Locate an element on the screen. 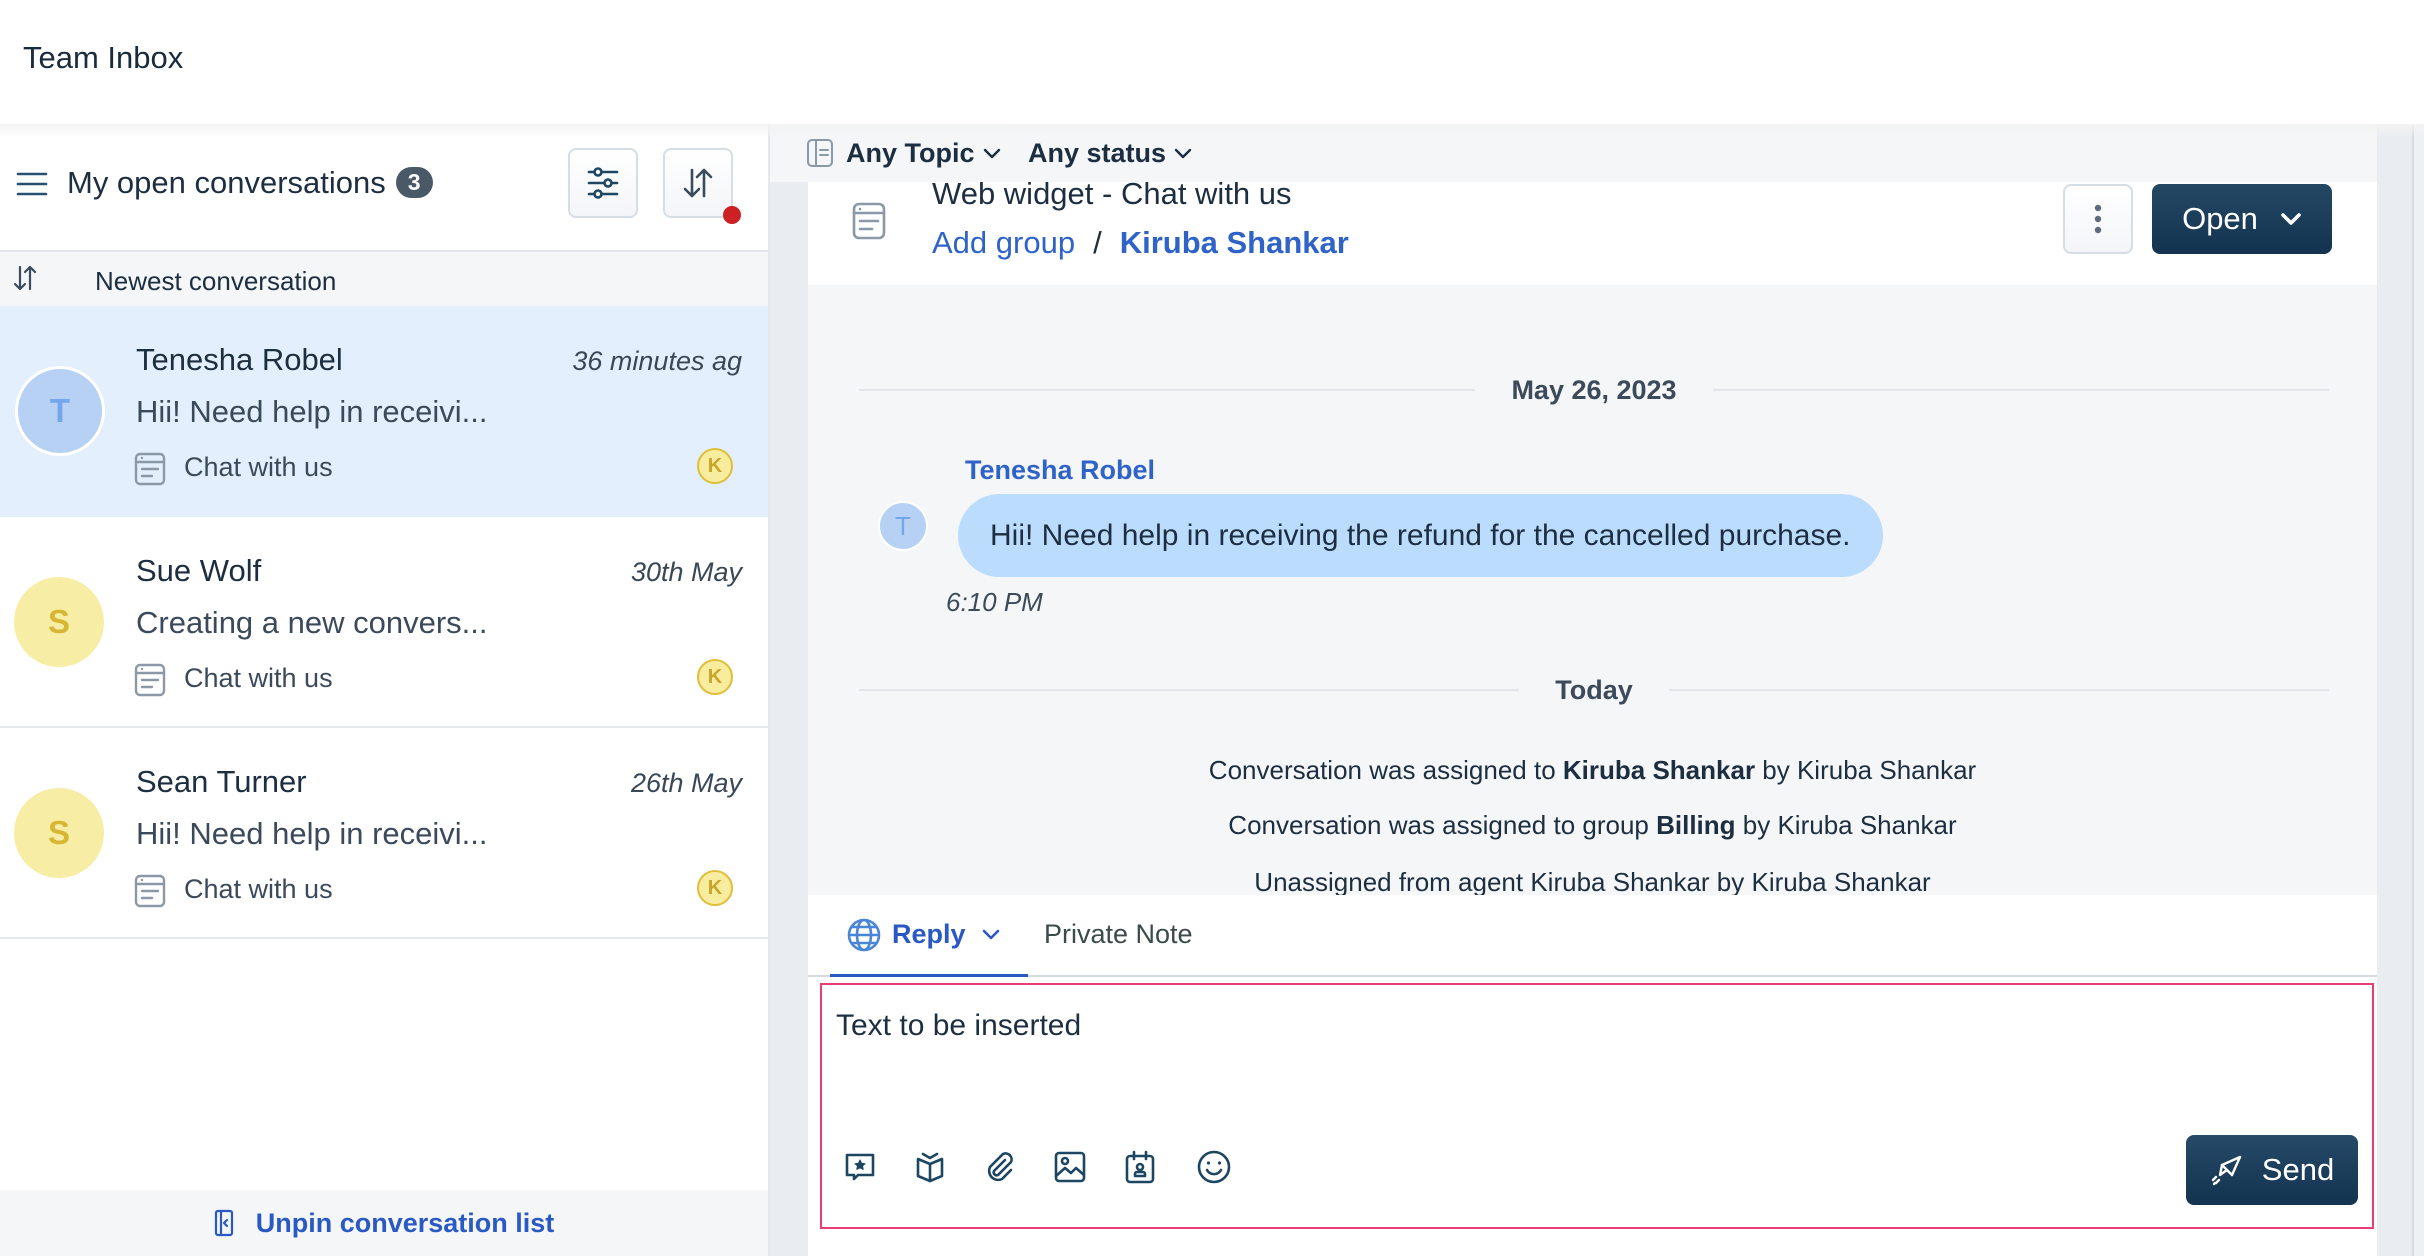 This screenshot has width=2424, height=1256. vertical-scrollbar is located at coordinates (2418, 690).